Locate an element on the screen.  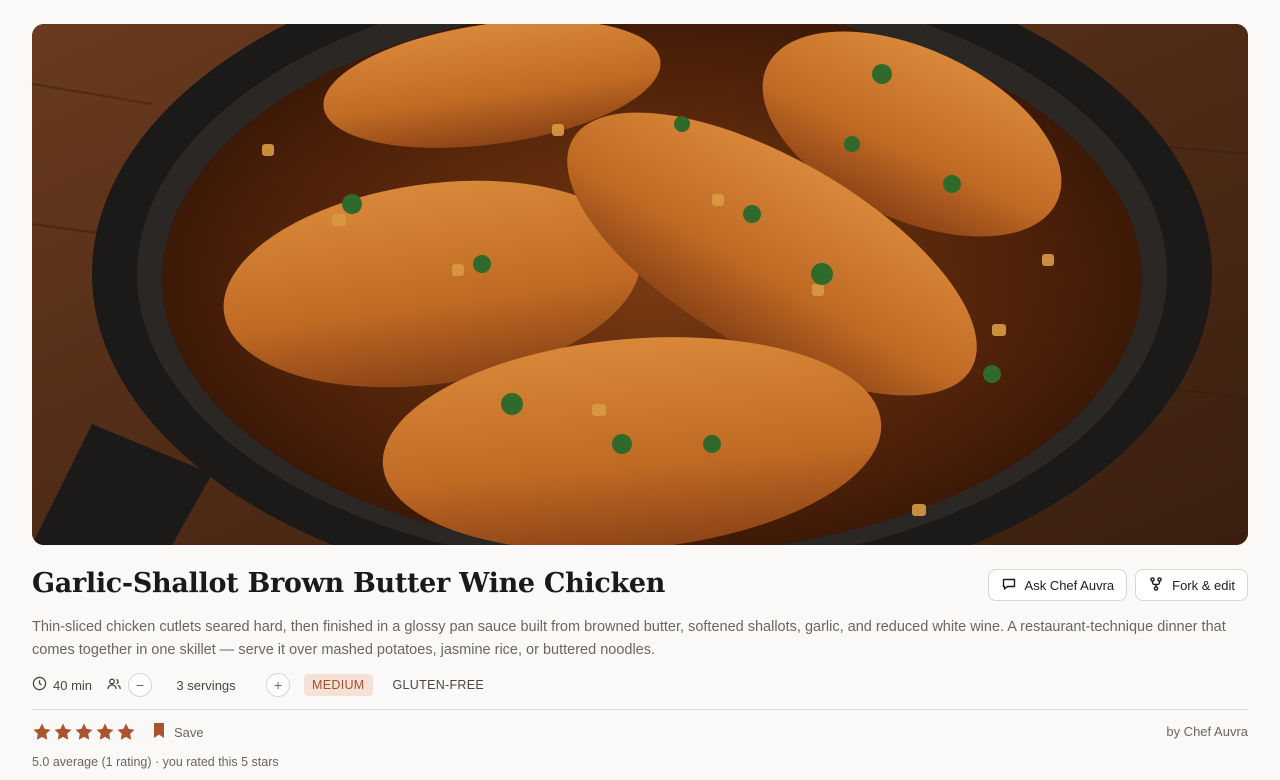
fork-branch-icon is located at coordinates (1156, 585).